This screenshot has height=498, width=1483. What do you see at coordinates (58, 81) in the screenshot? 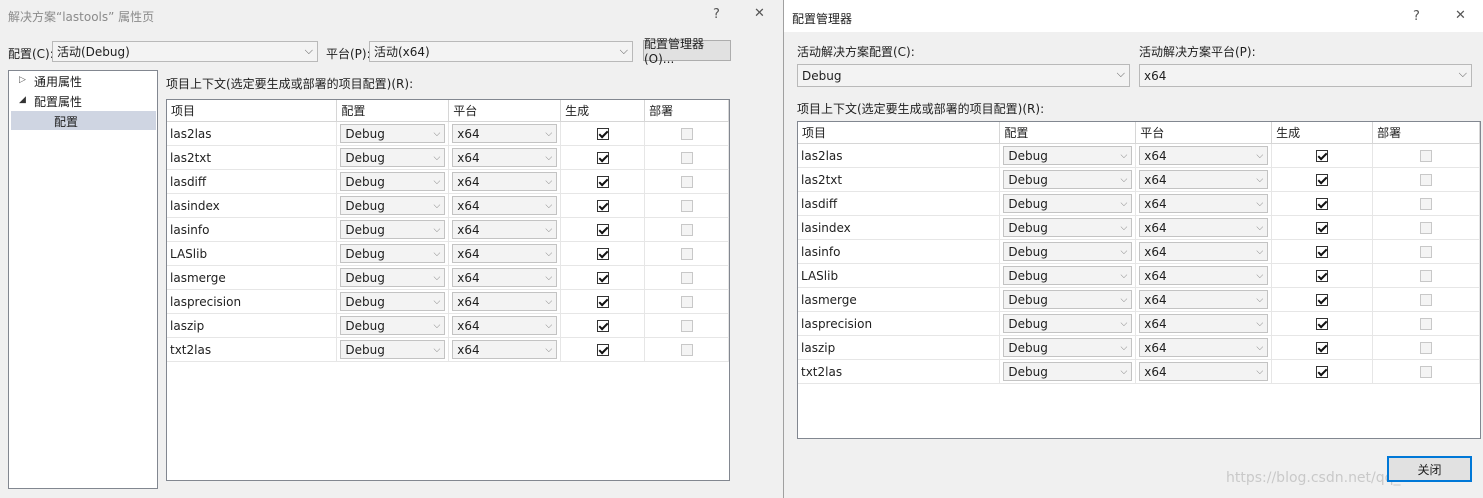
I see `tree-item-common-properties: 通用属性` at bounding box center [58, 81].